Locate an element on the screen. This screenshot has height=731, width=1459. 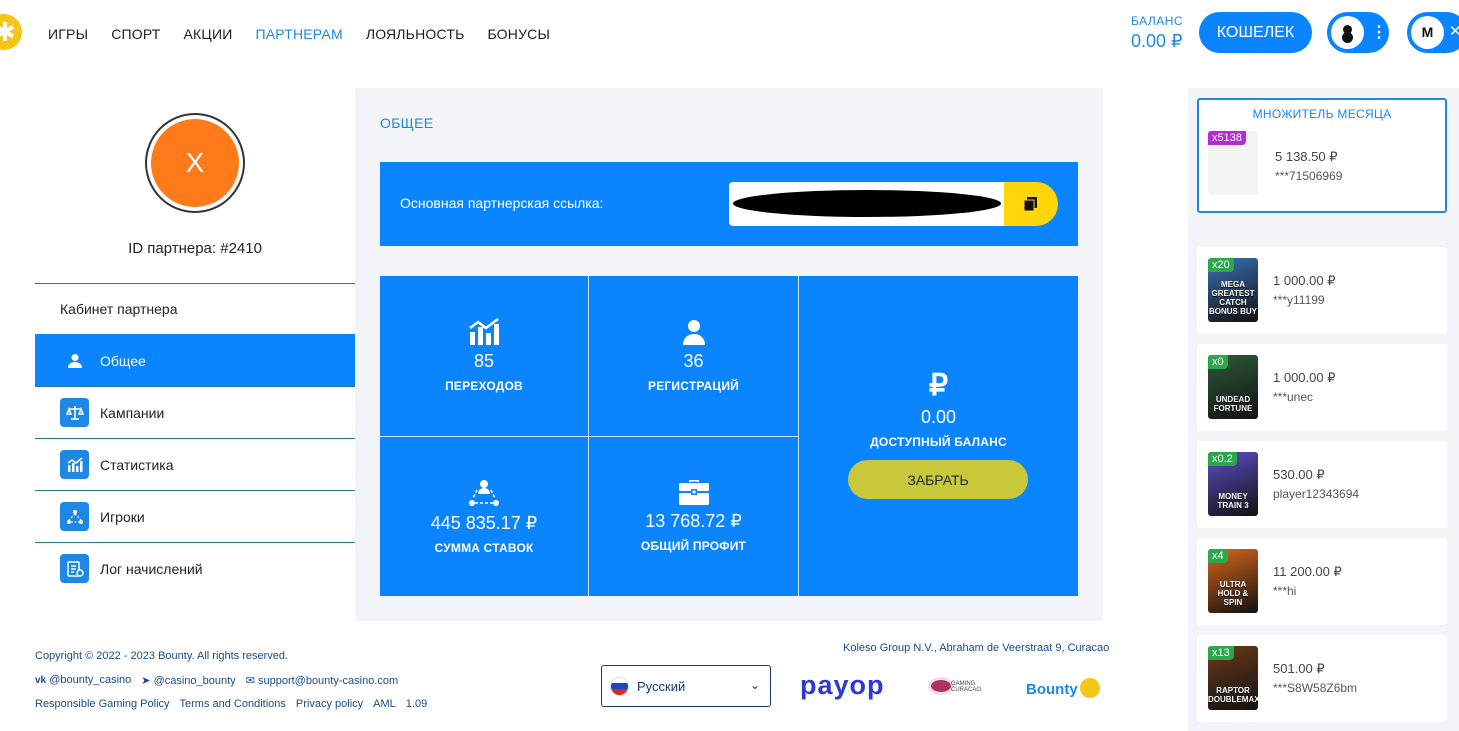
avatar-ring: X is located at coordinates (195, 163).